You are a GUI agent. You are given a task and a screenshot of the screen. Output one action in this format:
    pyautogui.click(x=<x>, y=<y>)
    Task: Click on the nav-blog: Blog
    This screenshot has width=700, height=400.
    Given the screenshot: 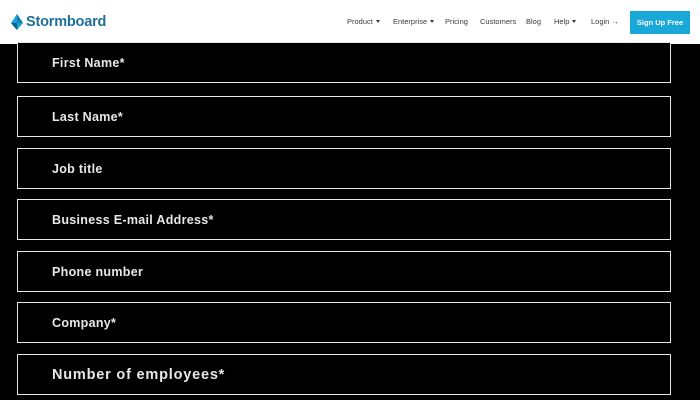 What is the action you would take?
    pyautogui.click(x=533, y=22)
    